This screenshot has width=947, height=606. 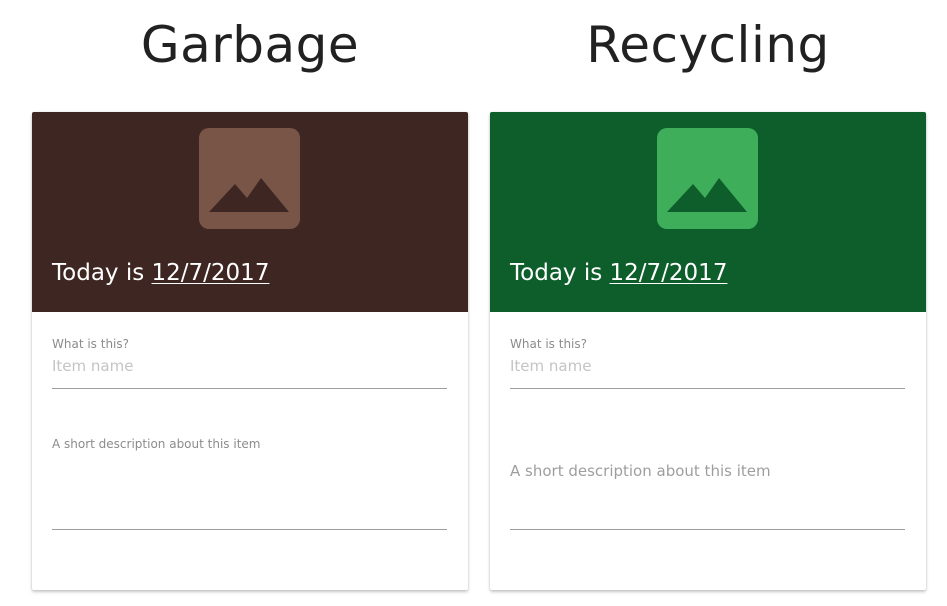 What do you see at coordinates (250, 45) in the screenshot?
I see `garbage-heading: Garbage` at bounding box center [250, 45].